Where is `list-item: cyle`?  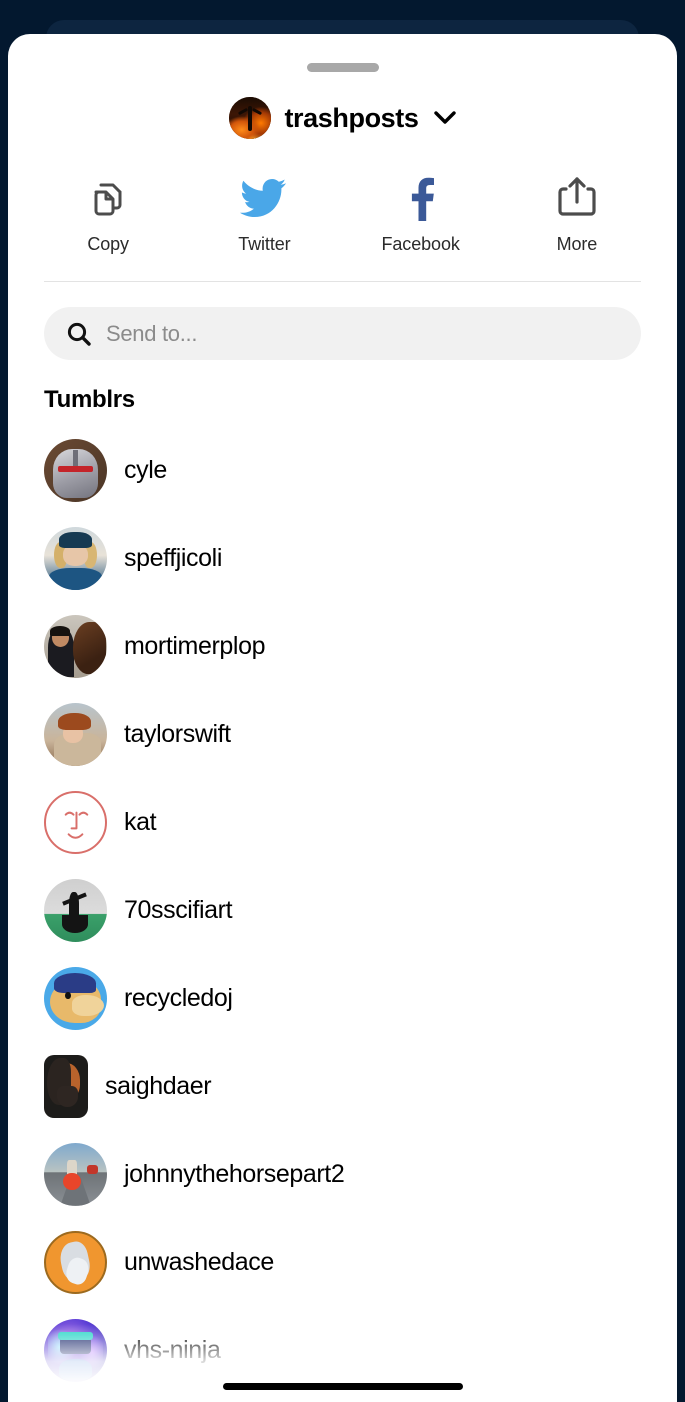
list-item: cyle is located at coordinates (342, 470).